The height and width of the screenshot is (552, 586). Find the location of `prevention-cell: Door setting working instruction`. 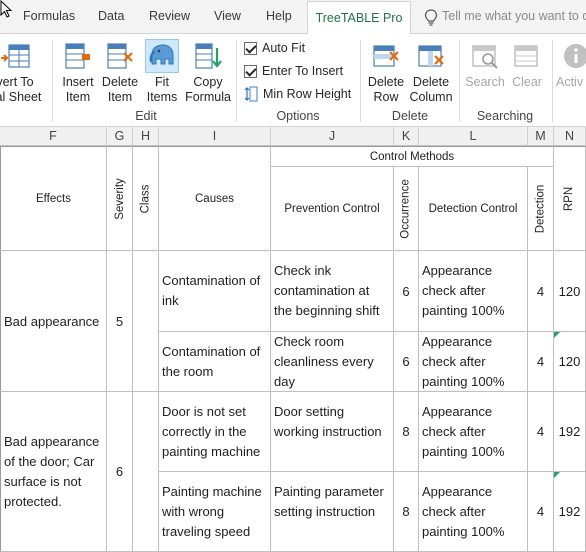

prevention-cell: Door setting working instruction is located at coordinates (332, 432).